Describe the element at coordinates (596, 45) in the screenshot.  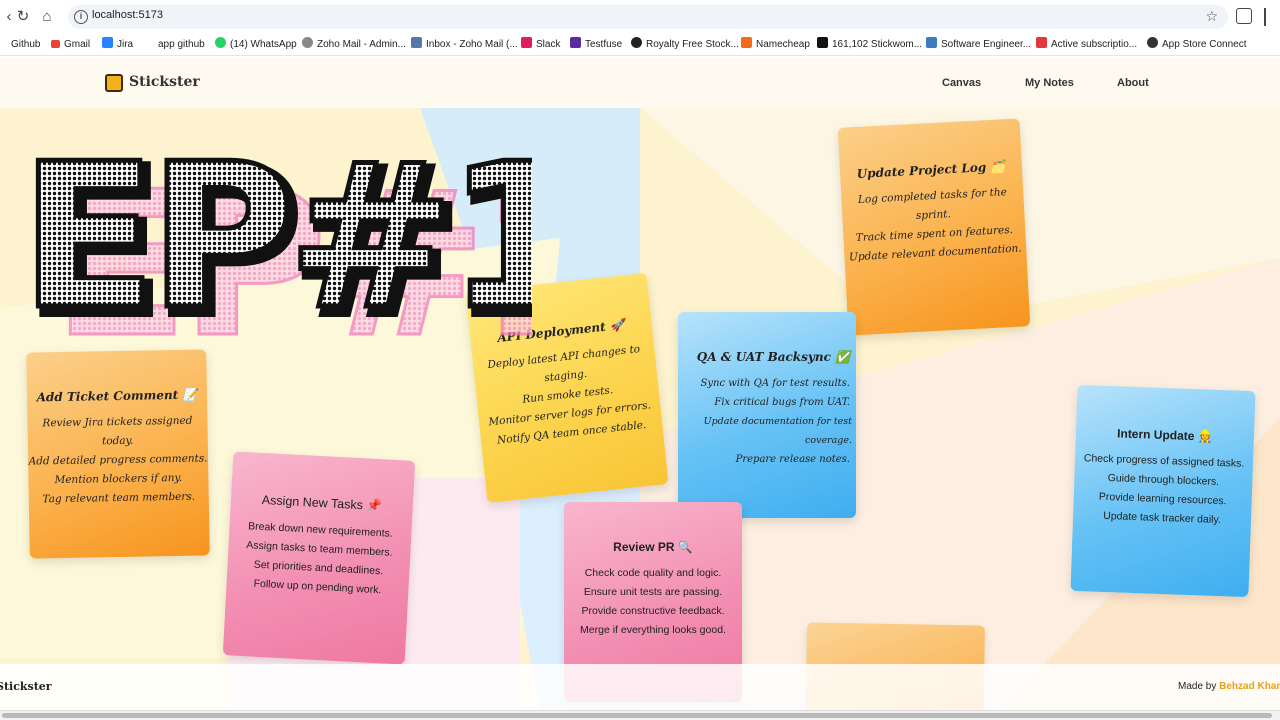
I see `bookmark-testfuse: Testfuse` at that location.